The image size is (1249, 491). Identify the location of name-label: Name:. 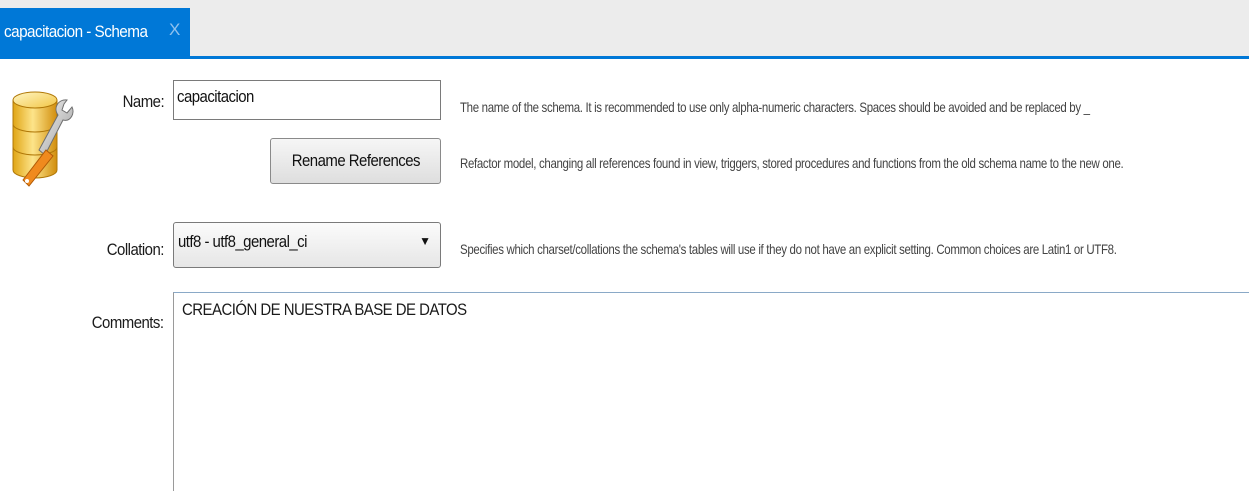
(143, 101).